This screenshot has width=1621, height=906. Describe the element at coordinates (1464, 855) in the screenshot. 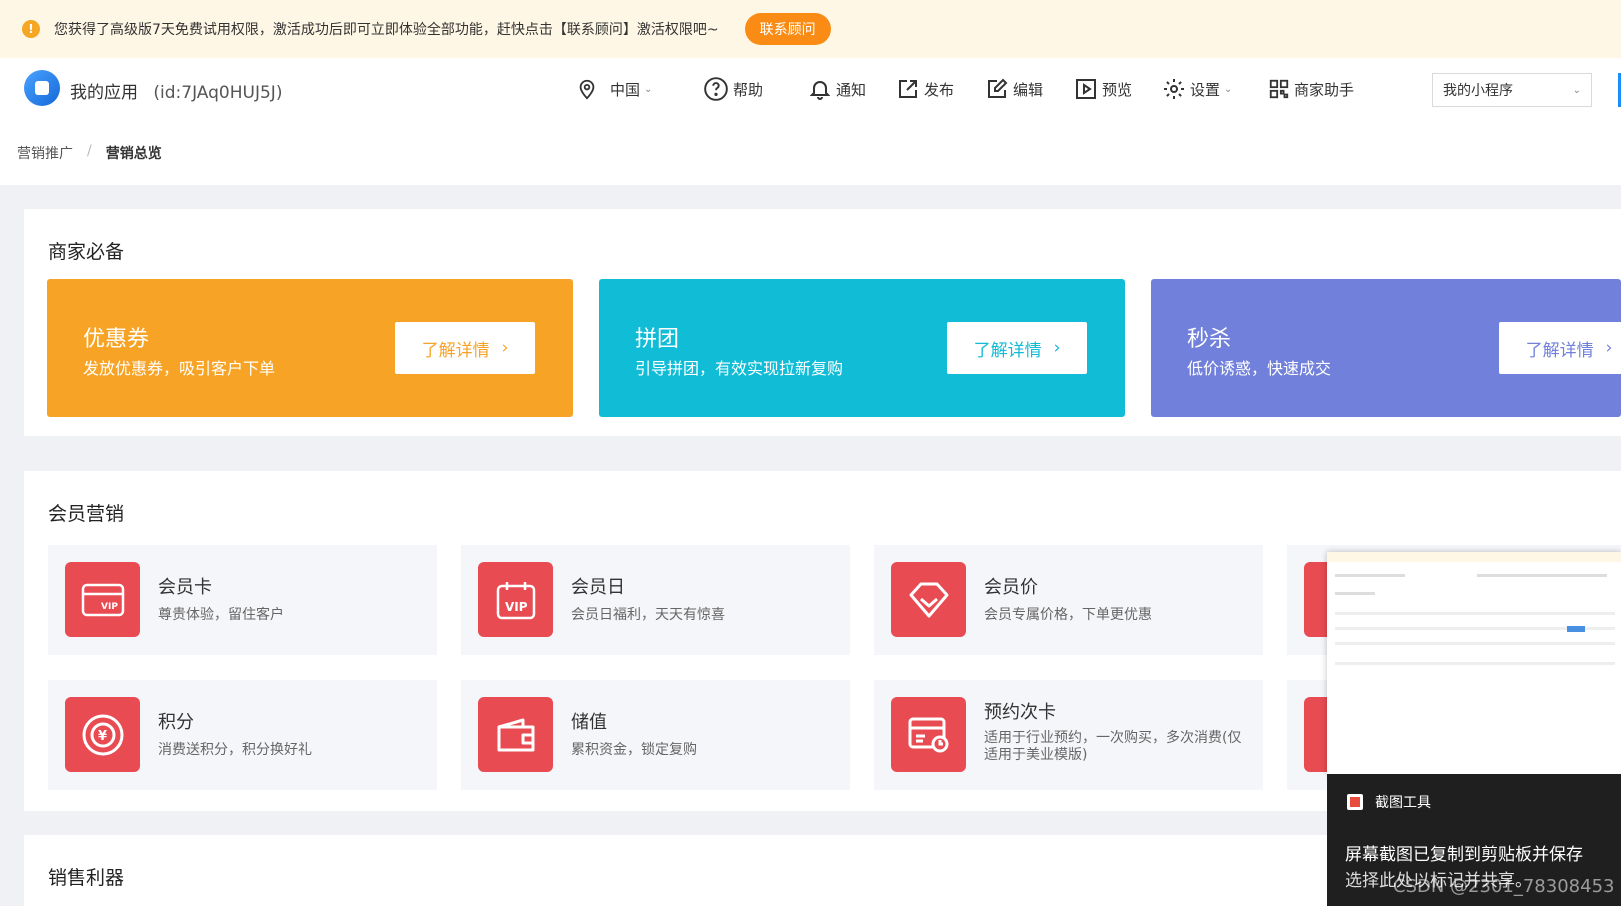

I see `snip-tool-message: 屏幕截图已复制到剪贴板并保存` at that location.